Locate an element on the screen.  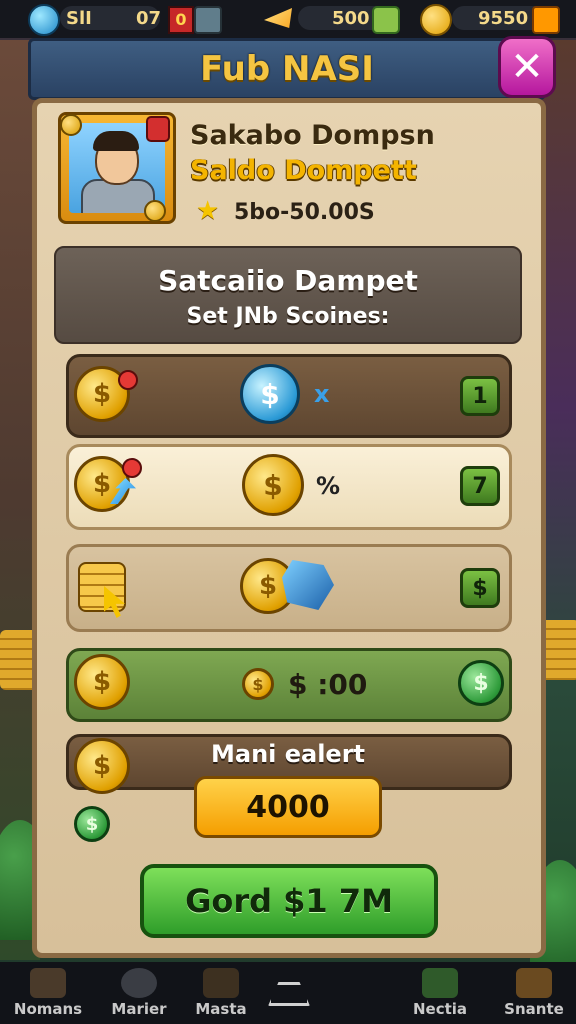
nav-item-master: Masta is located at coordinates (221, 993).